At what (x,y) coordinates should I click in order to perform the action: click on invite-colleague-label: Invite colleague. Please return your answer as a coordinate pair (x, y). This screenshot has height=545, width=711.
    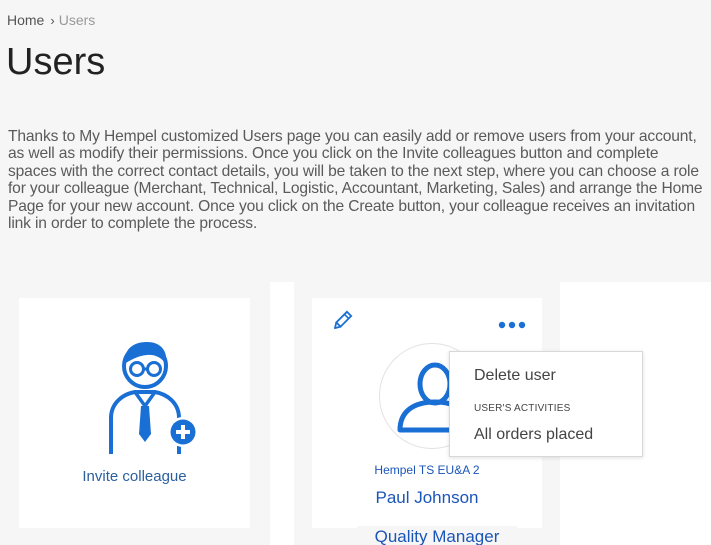
    Looking at the image, I should click on (134, 476).